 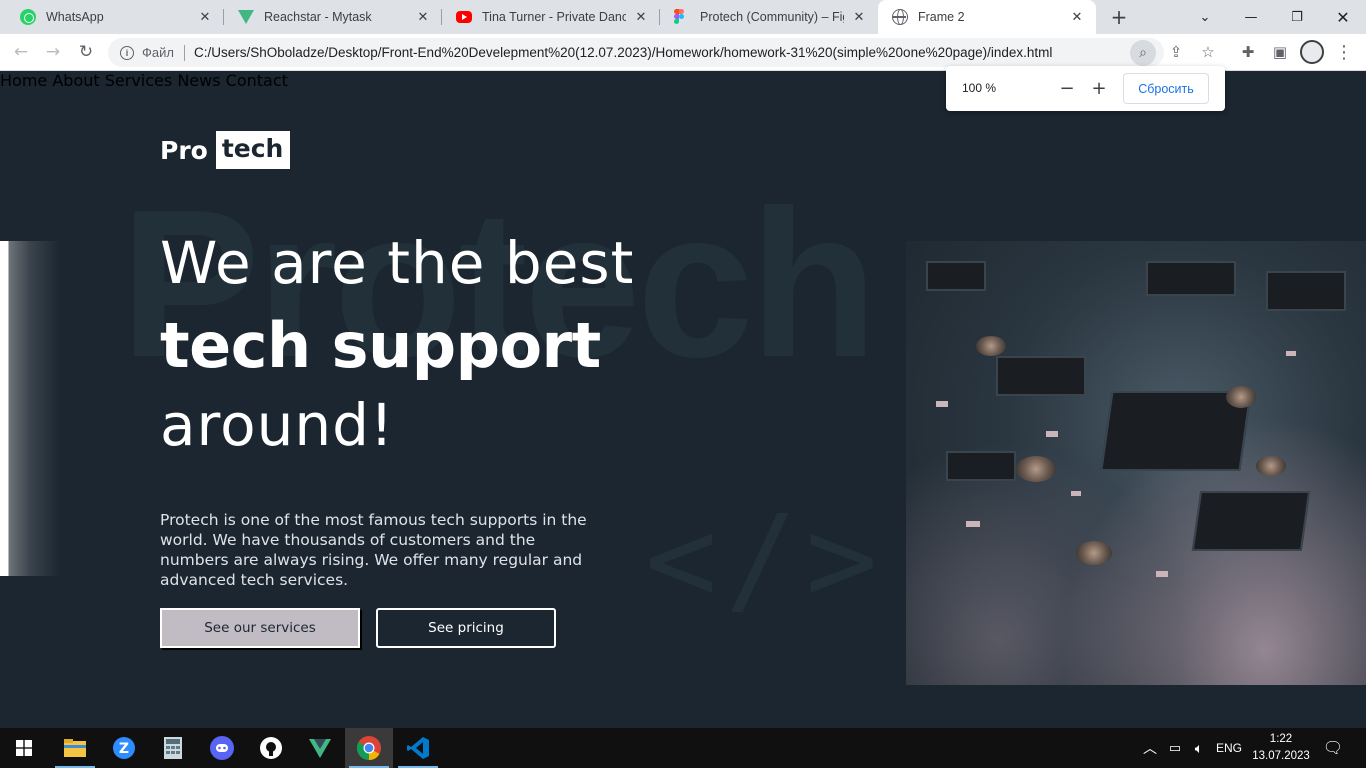 What do you see at coordinates (184, 52) in the screenshot?
I see `divider` at bounding box center [184, 52].